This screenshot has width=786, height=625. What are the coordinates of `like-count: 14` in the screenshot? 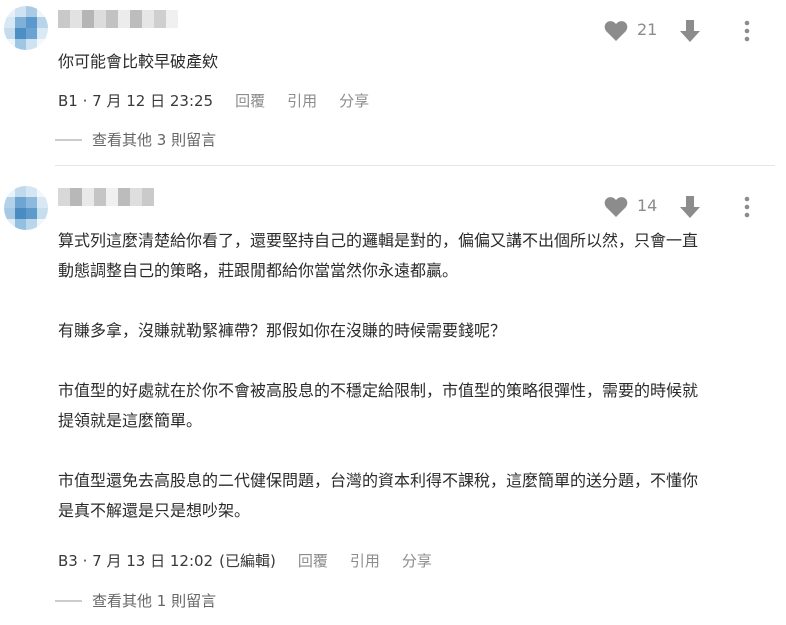 It's located at (647, 205).